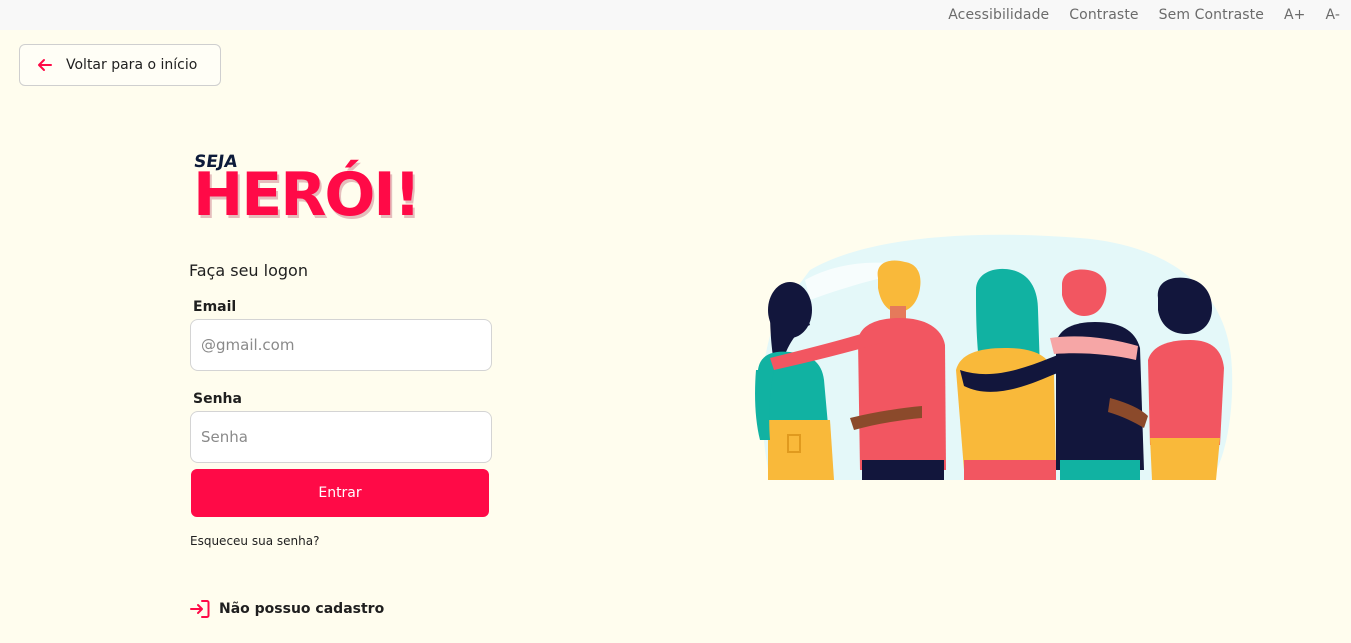 The height and width of the screenshot is (643, 1351). I want to click on back-button-label: Voltar para o início, so click(132, 65).